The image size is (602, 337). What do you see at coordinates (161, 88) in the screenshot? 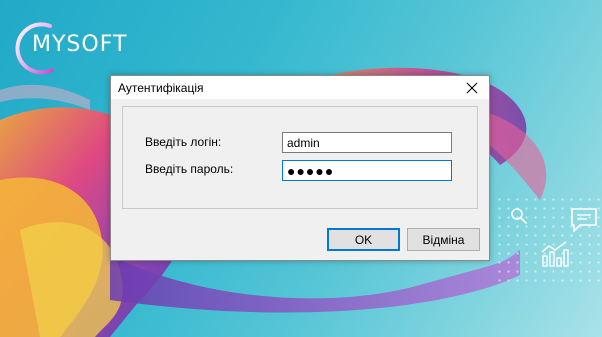
I see `dialog-title: Аутентифікація` at bounding box center [161, 88].